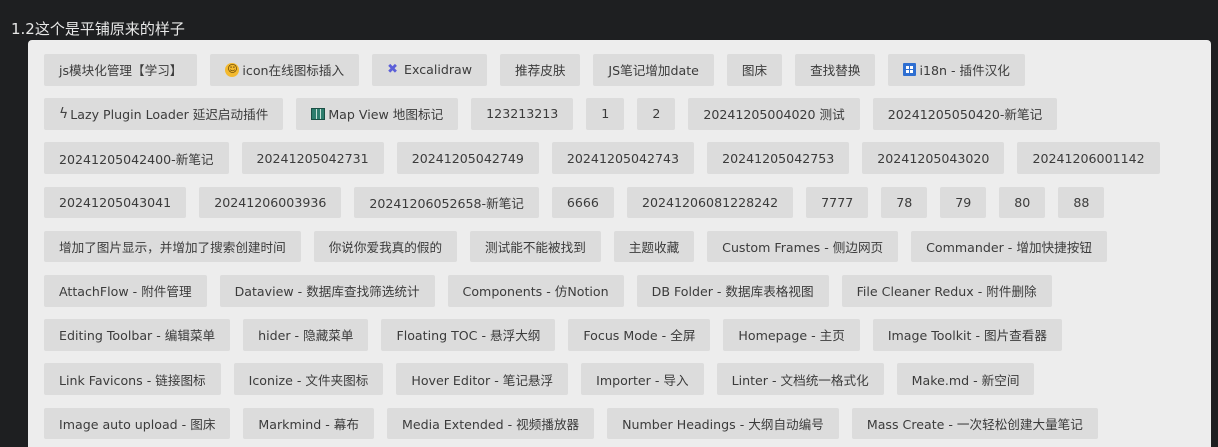  I want to click on tag-label: Media Extended - 视频播放器, so click(490, 424).